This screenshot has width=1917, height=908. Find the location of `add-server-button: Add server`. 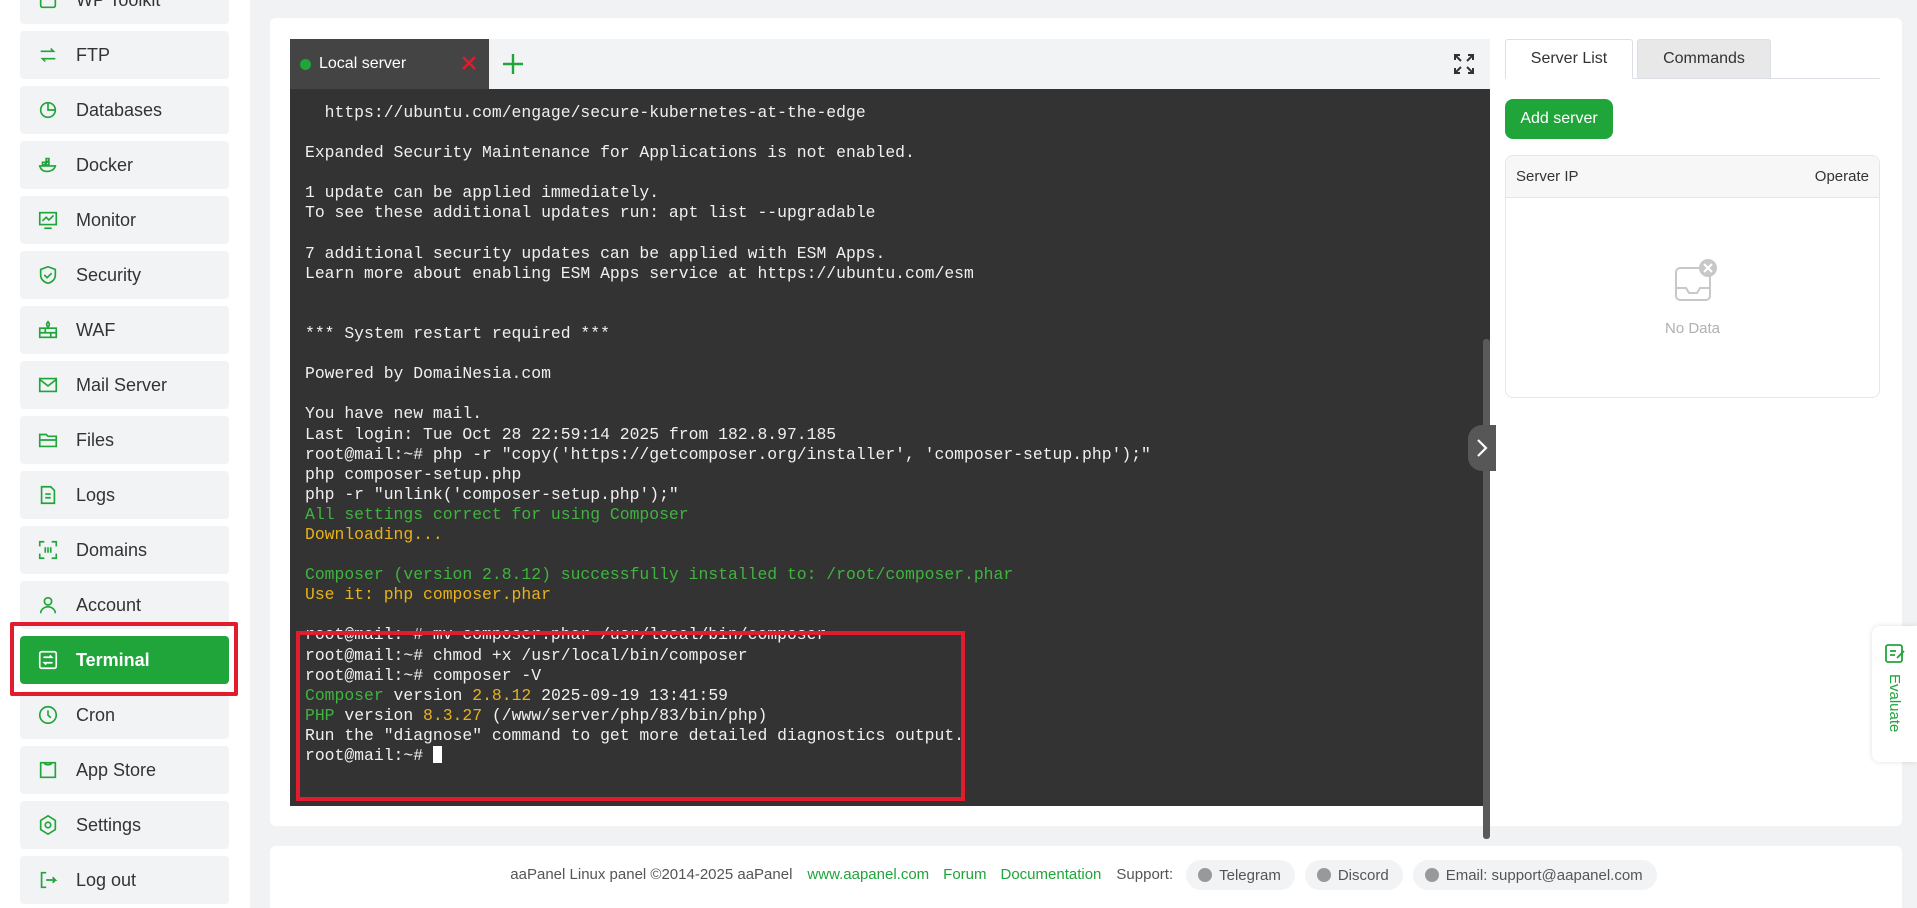

add-server-button: Add server is located at coordinates (1559, 119).